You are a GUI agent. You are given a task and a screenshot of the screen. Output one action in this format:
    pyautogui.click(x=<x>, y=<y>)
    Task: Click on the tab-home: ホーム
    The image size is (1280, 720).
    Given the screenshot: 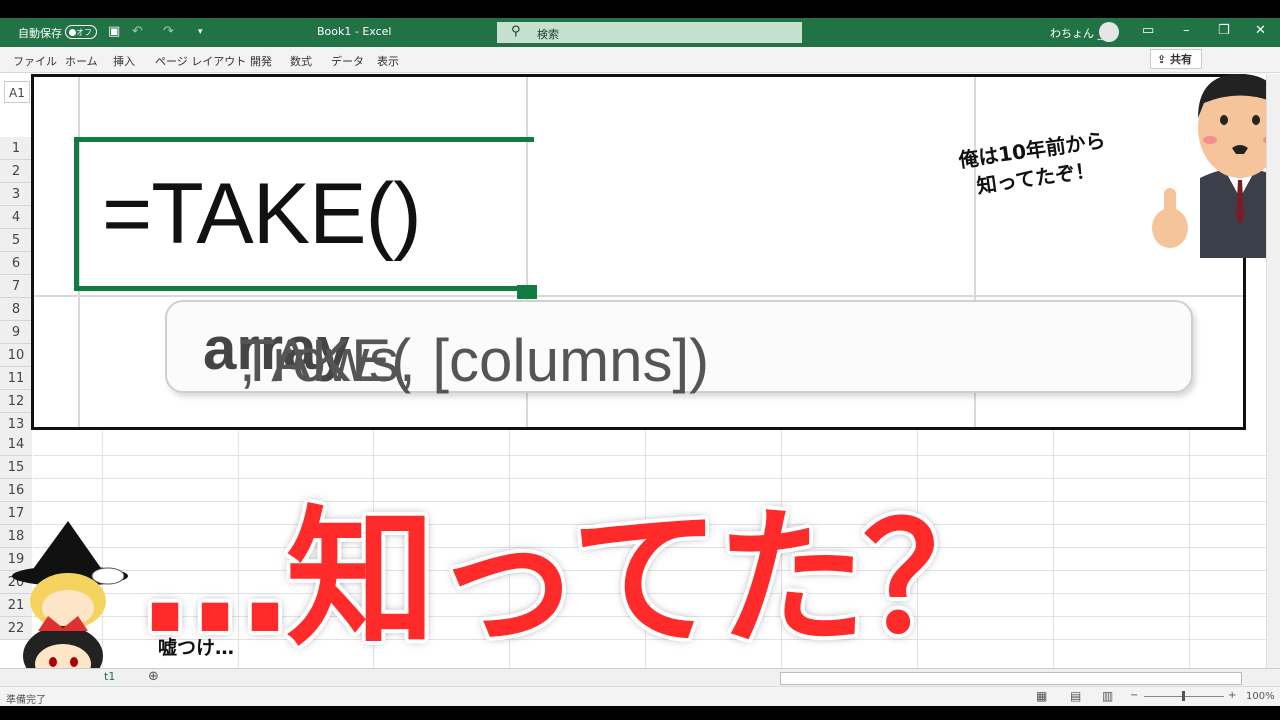 What is the action you would take?
    pyautogui.click(x=81, y=61)
    